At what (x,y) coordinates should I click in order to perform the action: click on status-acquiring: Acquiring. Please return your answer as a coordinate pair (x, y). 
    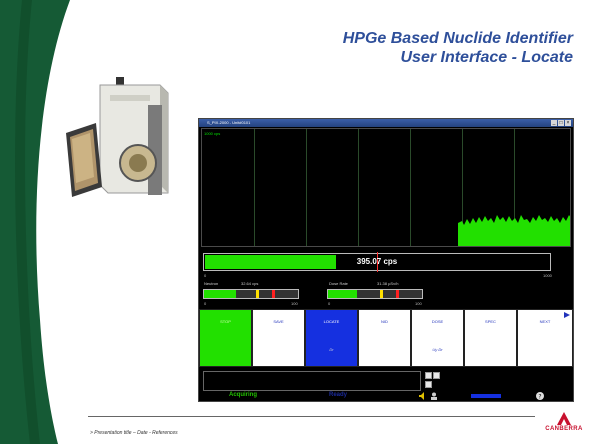
    Looking at the image, I should click on (243, 395).